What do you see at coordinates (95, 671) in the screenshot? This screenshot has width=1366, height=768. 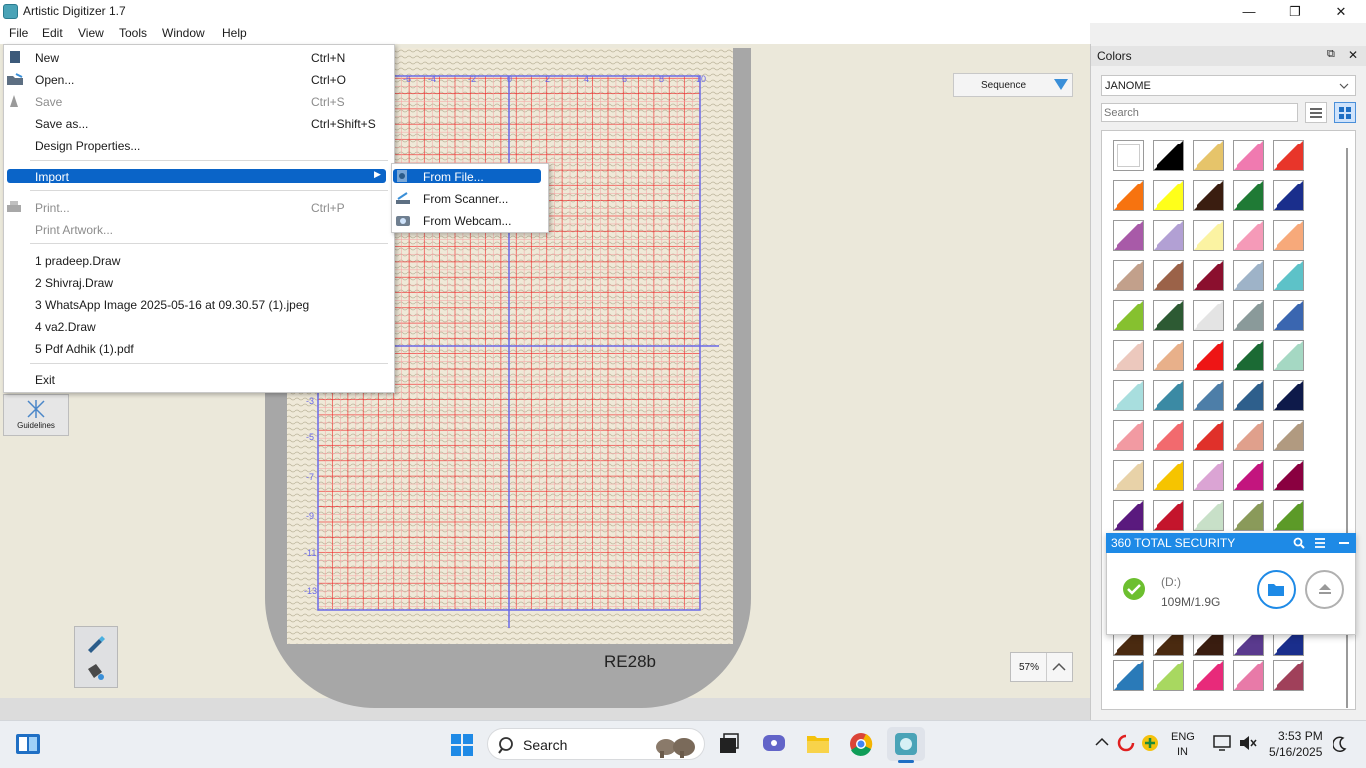 I see `fill-tool-icon` at bounding box center [95, 671].